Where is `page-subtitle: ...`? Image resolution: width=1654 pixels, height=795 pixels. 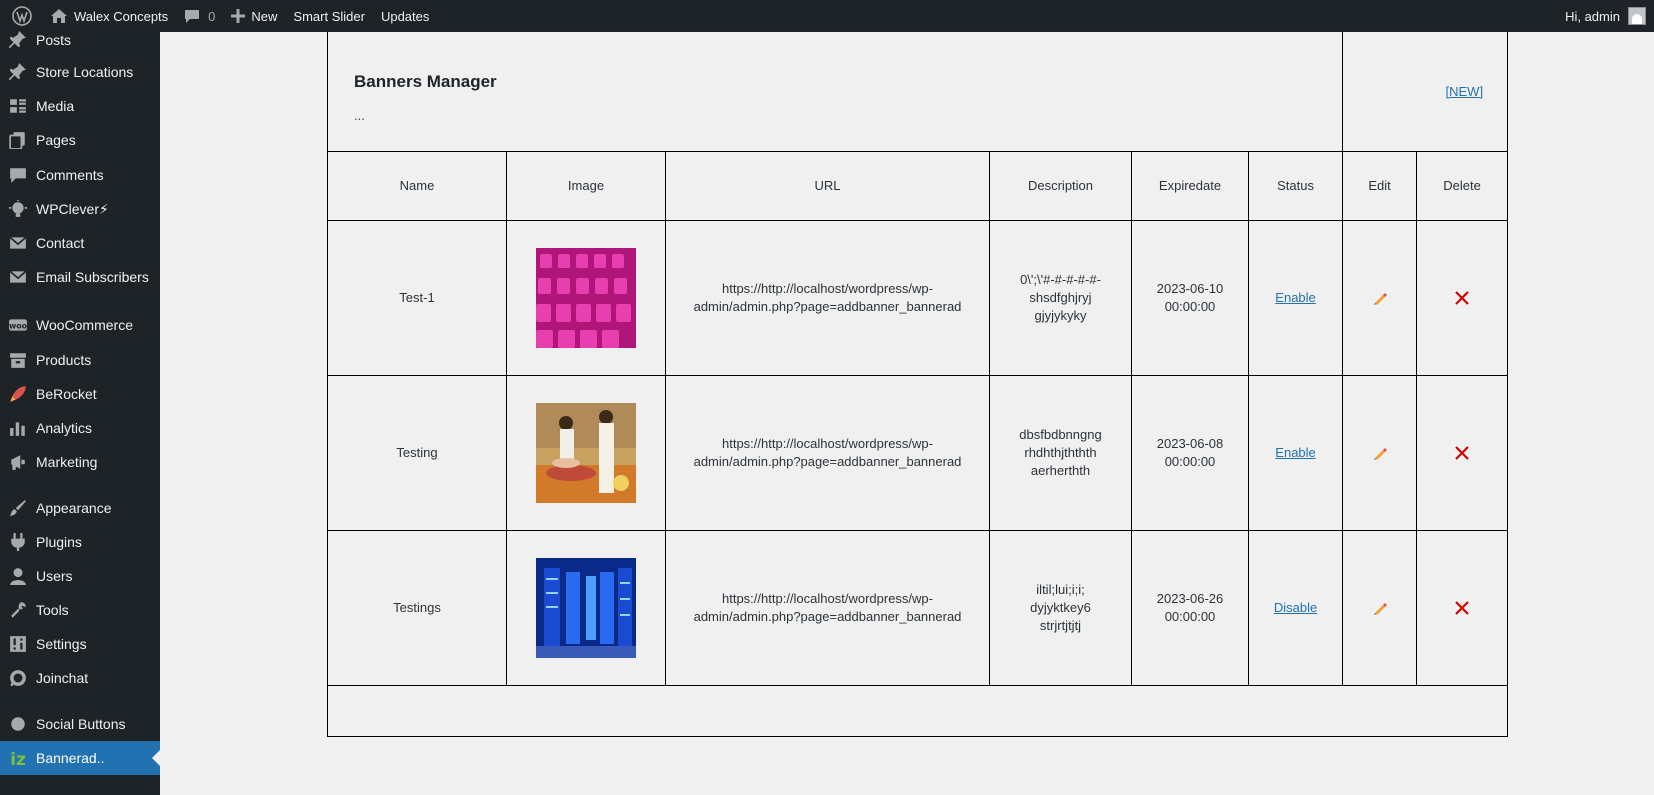 page-subtitle: ... is located at coordinates (359, 115).